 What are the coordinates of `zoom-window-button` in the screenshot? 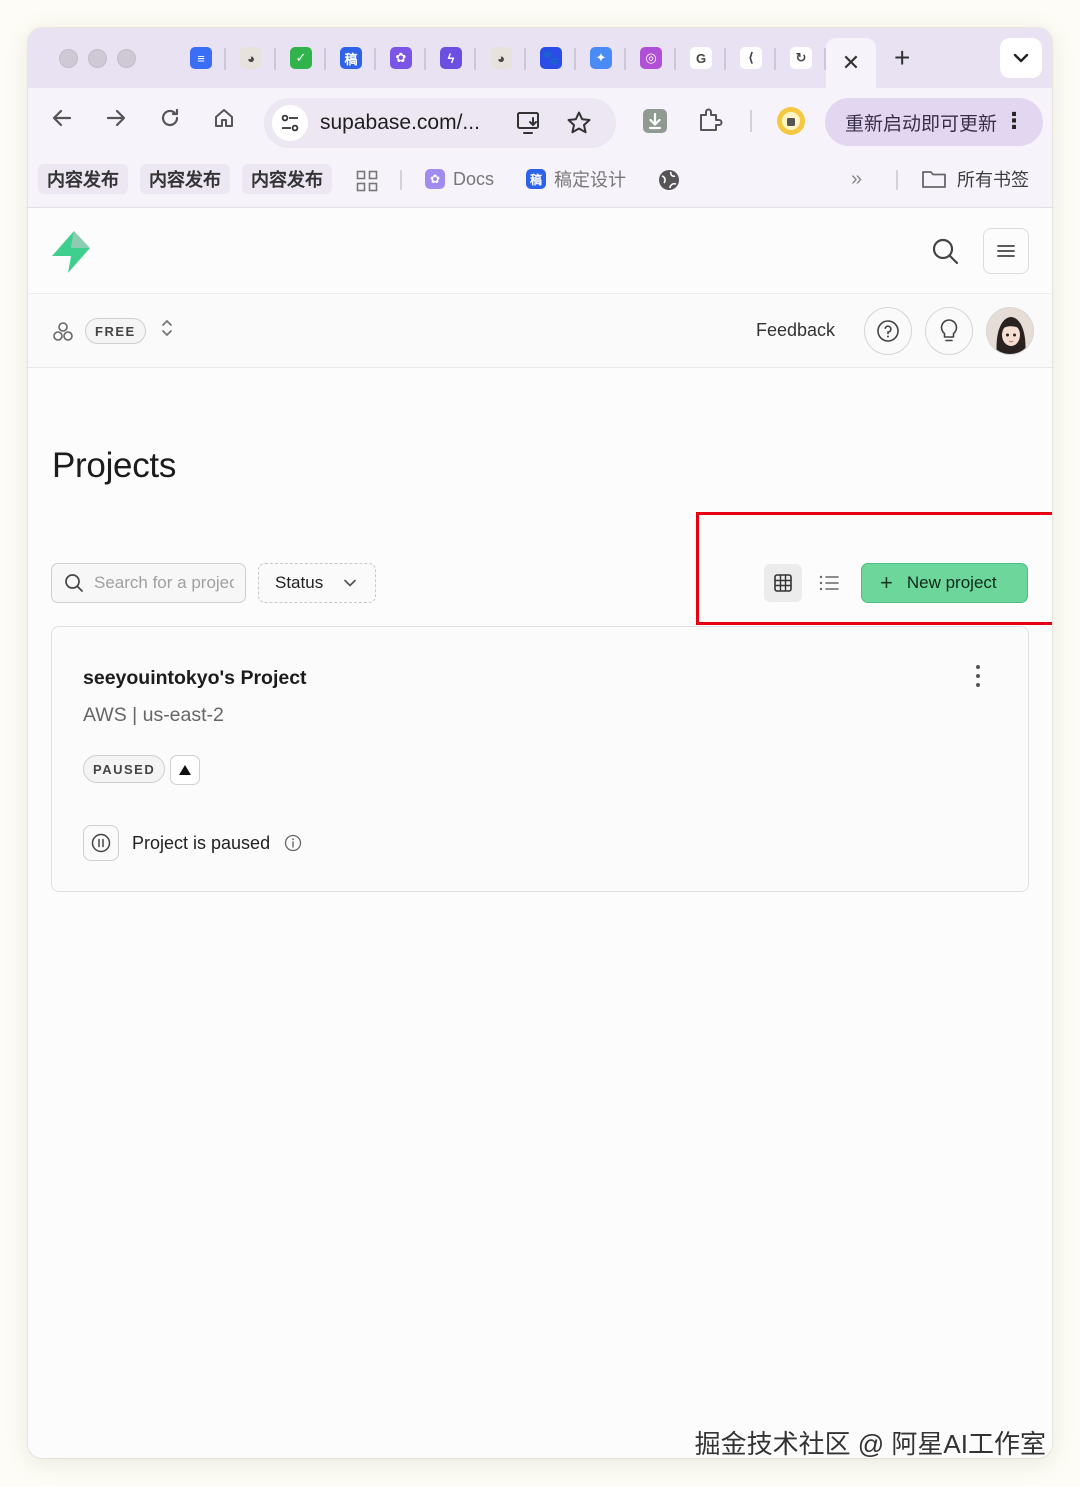 It's located at (126, 58).